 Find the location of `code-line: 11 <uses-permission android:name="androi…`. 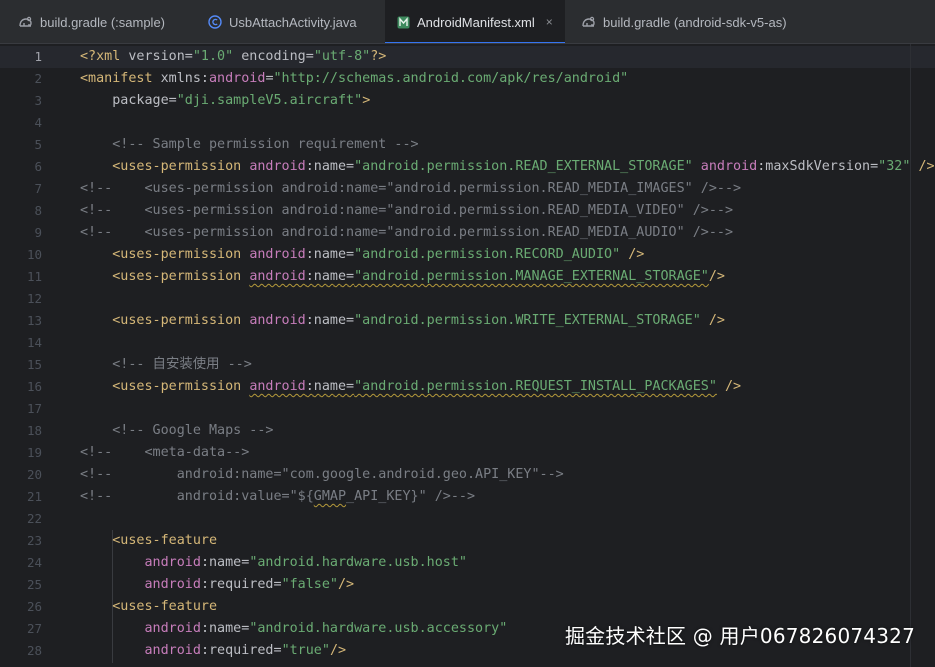

code-line: 11 <uses-permission android:name="androi… is located at coordinates (467, 277).